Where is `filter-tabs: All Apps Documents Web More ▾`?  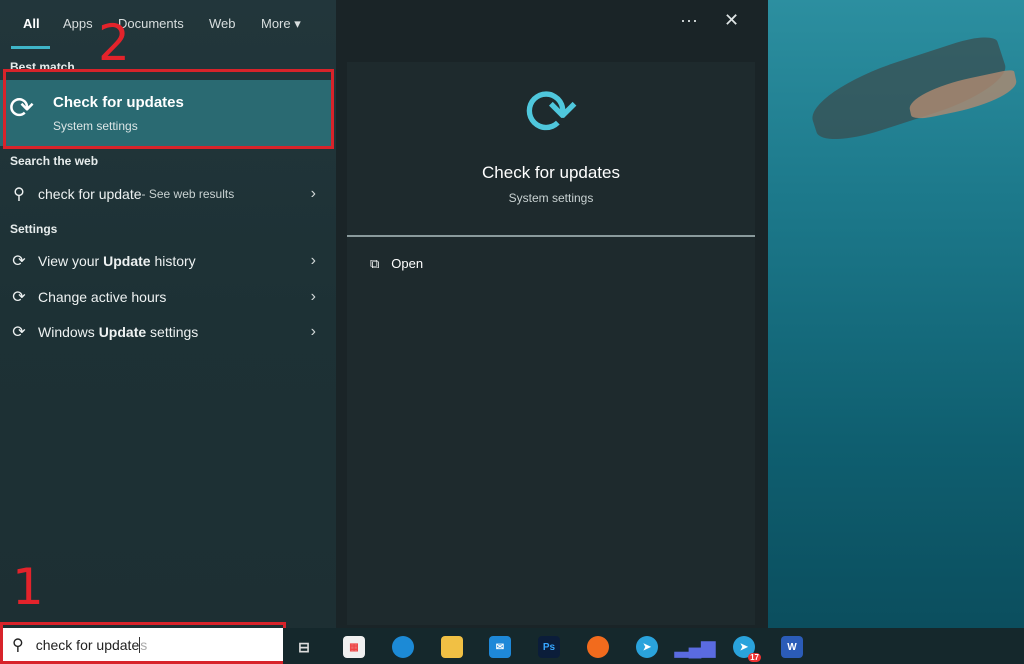
filter-tabs: All Apps Documents Web More ▾ is located at coordinates (168, 32).